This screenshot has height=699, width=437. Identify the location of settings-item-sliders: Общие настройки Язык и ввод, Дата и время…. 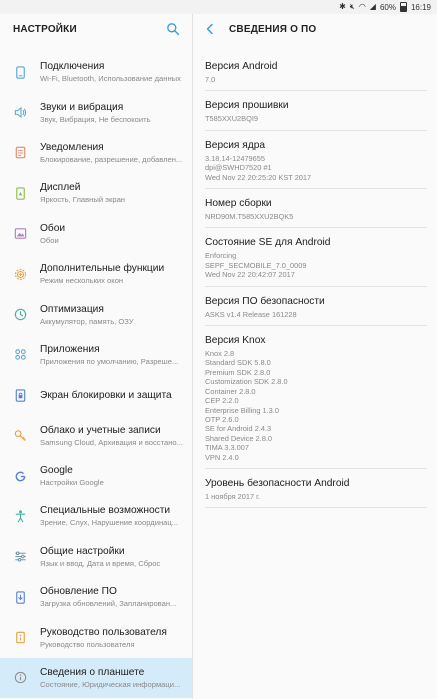
(96, 557).